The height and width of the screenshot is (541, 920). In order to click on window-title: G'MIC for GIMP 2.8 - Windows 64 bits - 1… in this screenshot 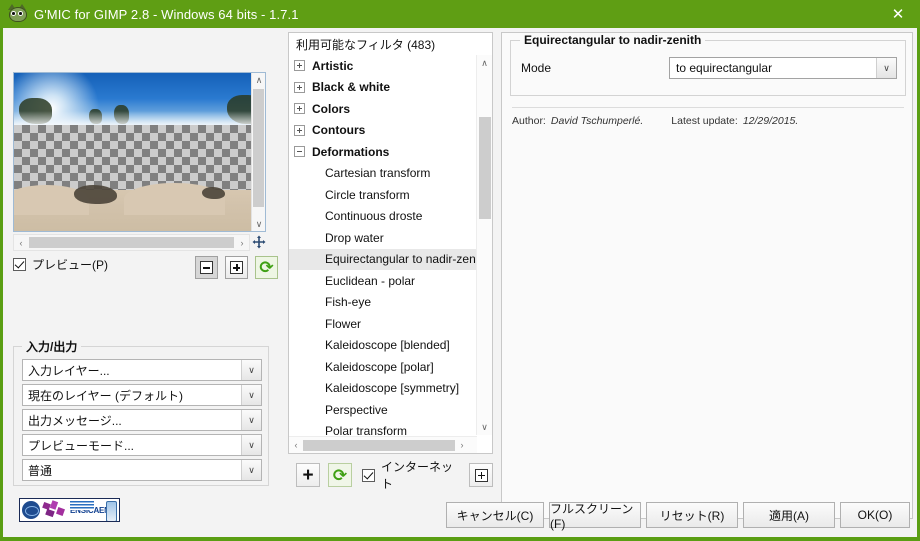, I will do `click(166, 14)`.